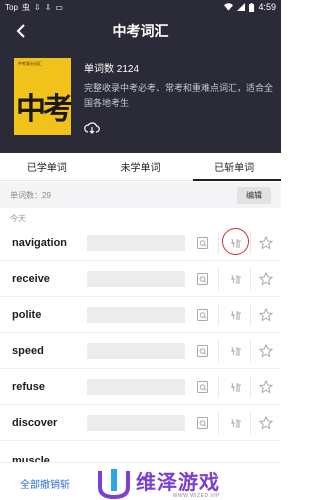 The height and width of the screenshot is (500, 320). I want to click on status-bar: Top 虫 ⇩ ⇩ ▭ 4:59, so click(140, 7).